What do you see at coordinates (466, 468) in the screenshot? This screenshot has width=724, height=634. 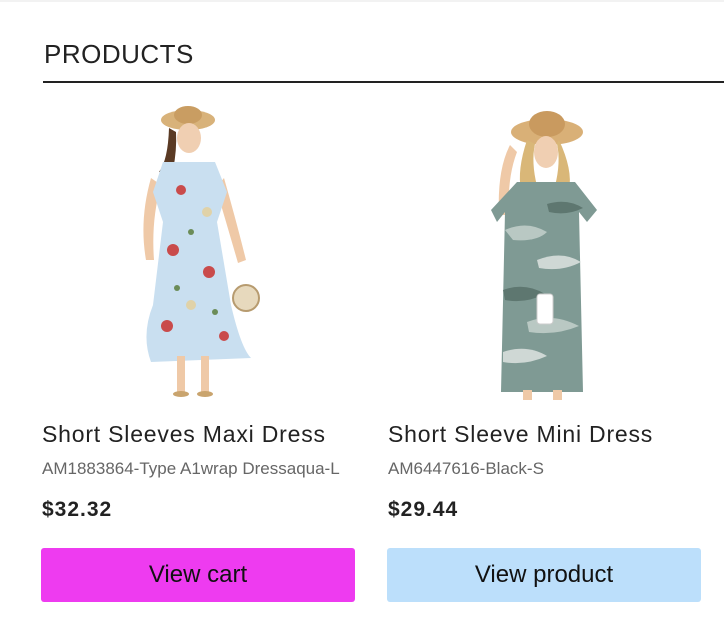 I see `product-sku: AM6447616-Black-S` at bounding box center [466, 468].